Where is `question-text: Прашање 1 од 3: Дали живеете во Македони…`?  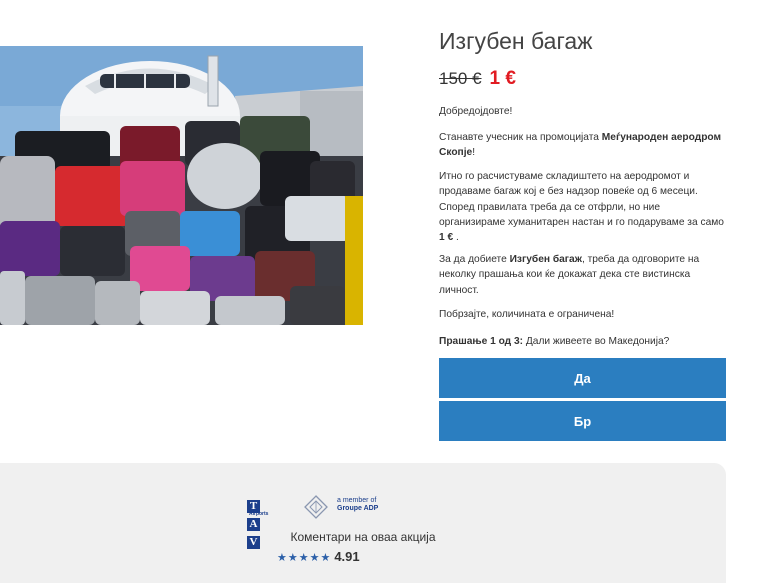 question-text: Прашање 1 од 3: Дали живеете во Македони… is located at coordinates (582, 341).